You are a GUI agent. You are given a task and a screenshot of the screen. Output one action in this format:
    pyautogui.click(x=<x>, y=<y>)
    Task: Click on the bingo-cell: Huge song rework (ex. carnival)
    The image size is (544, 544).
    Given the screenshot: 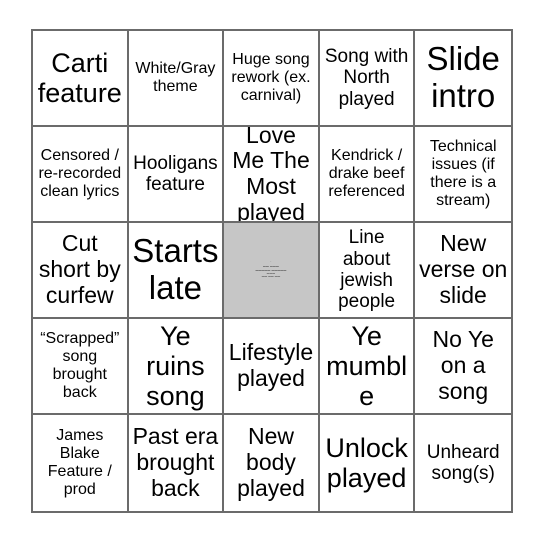 What is the action you would take?
    pyautogui.click(x=272, y=79)
    